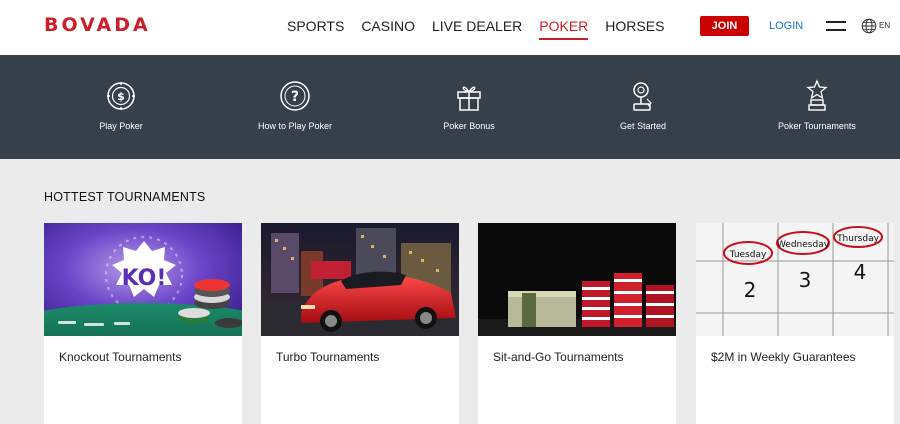 This screenshot has width=900, height=424. I want to click on ko-badge-text: KO!, so click(144, 278).